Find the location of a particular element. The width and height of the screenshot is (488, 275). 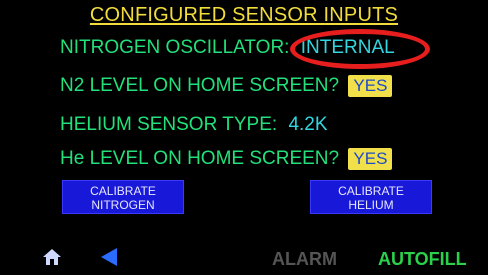

calibrate-nitrogen-line2: NITROGEN is located at coordinates (123, 205).